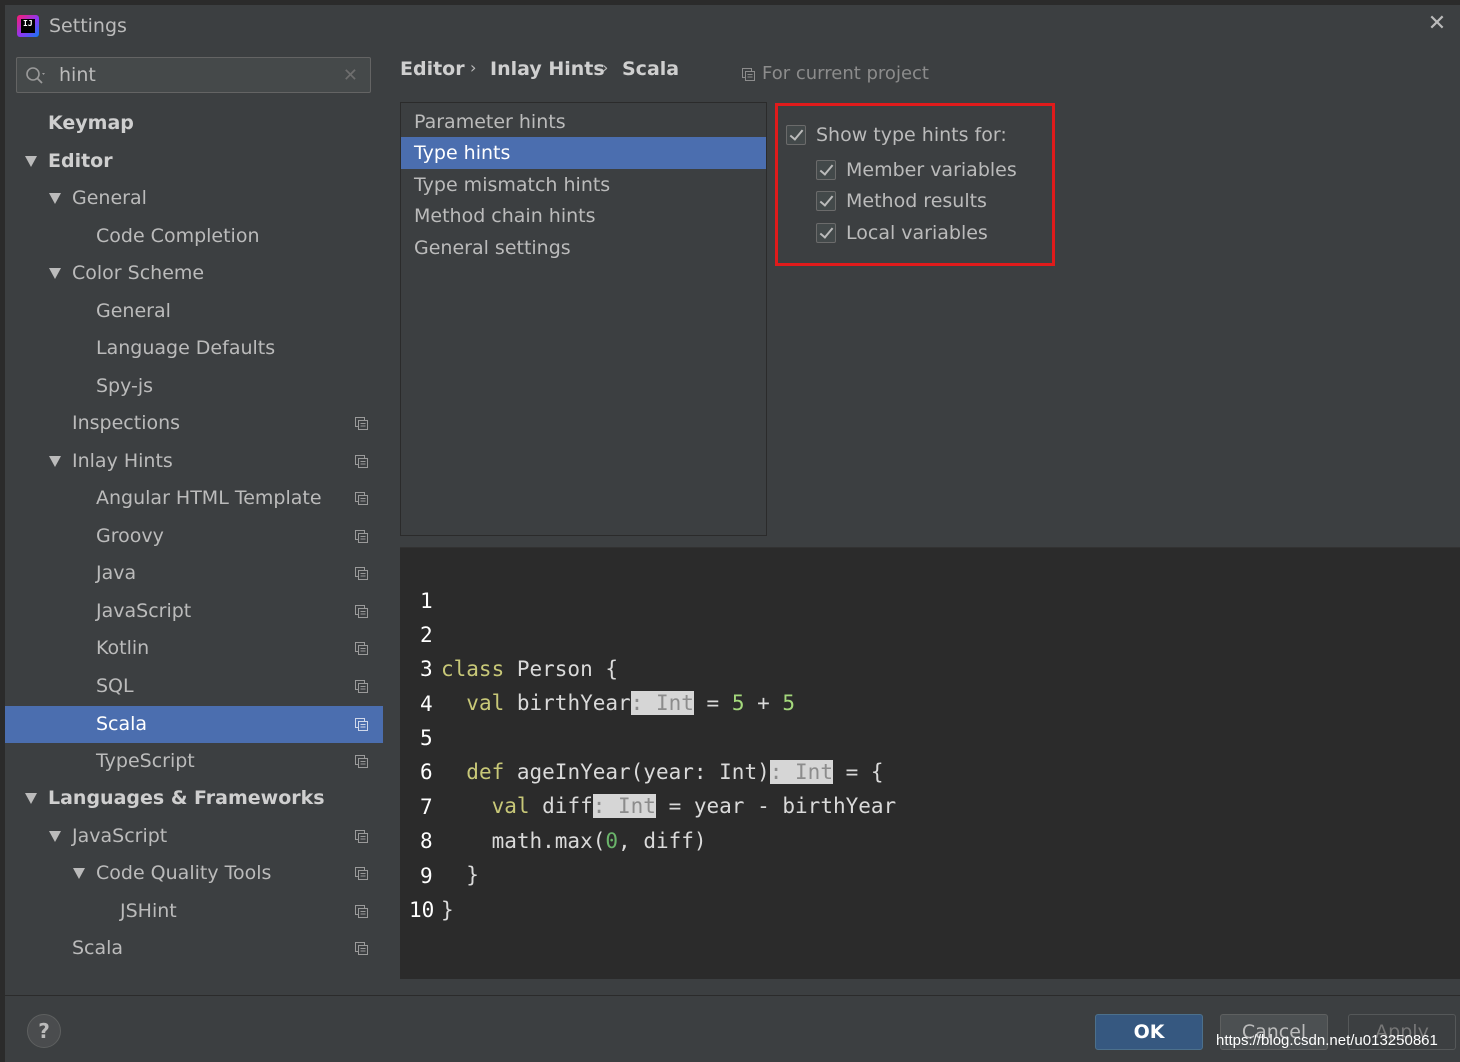 Image resolution: width=1460 pixels, height=1062 pixels. I want to click on search-icon, so click(35, 75).